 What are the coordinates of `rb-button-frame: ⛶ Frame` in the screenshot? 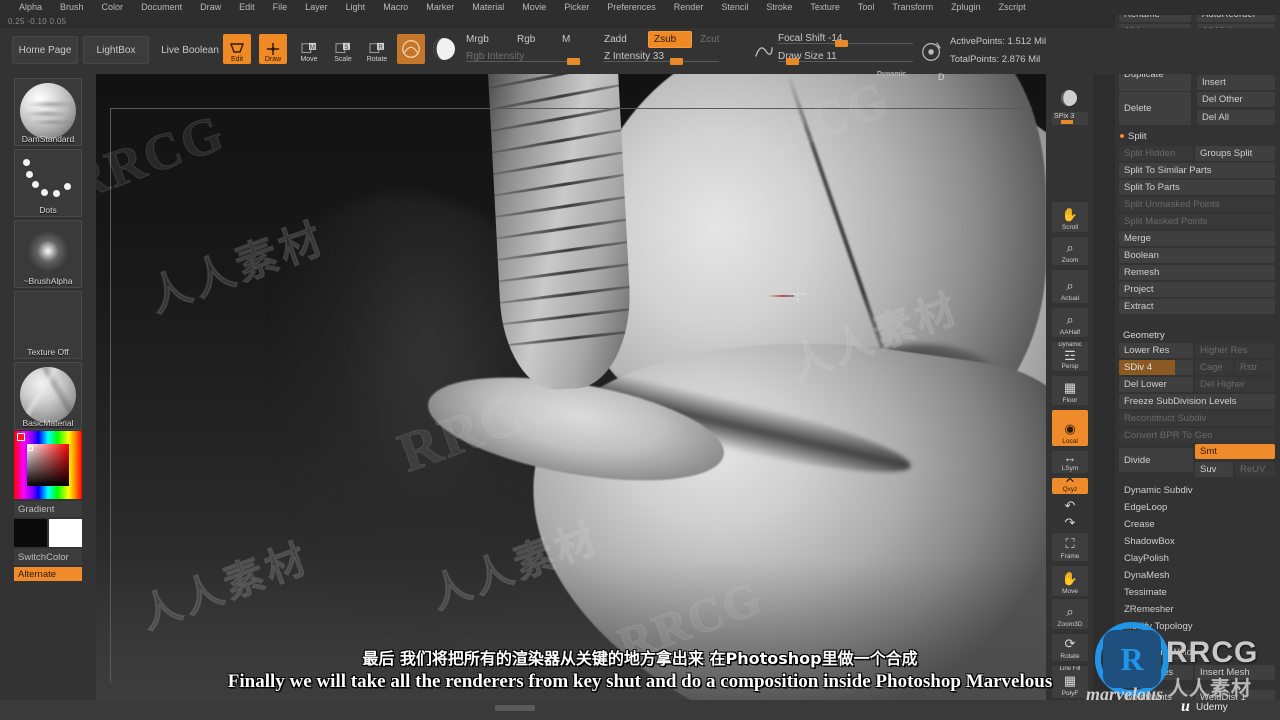 It's located at (1070, 547).